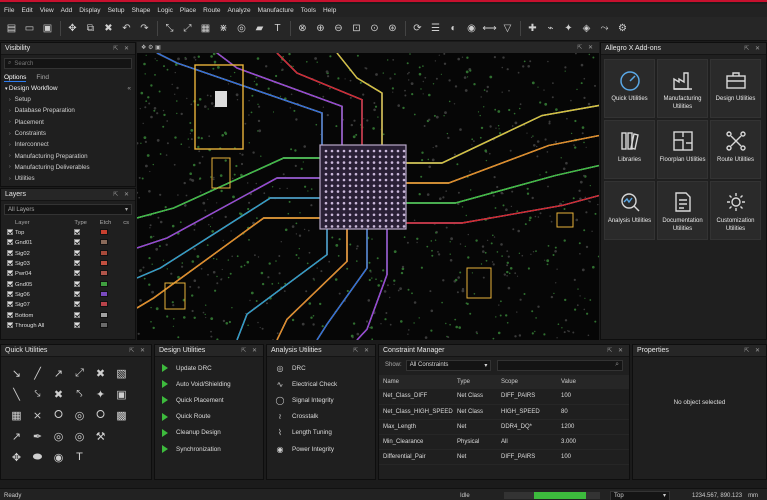 The image size is (767, 500). Describe the element at coordinates (68, 155) in the screenshot. I see `workflow-item: › Manufacturing Preparation` at that location.